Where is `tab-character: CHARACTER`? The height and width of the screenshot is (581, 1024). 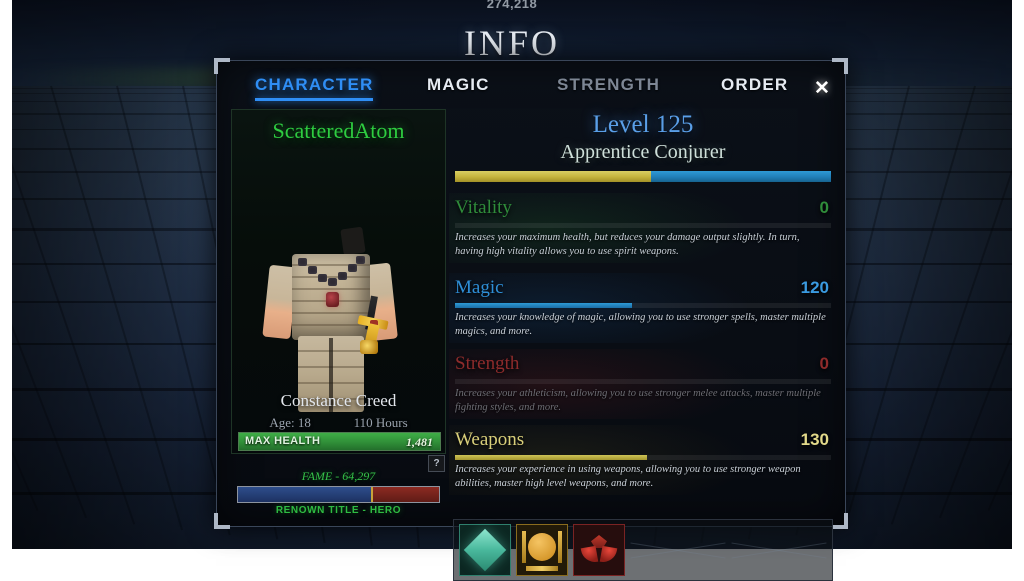 tab-character: CHARACTER is located at coordinates (314, 88).